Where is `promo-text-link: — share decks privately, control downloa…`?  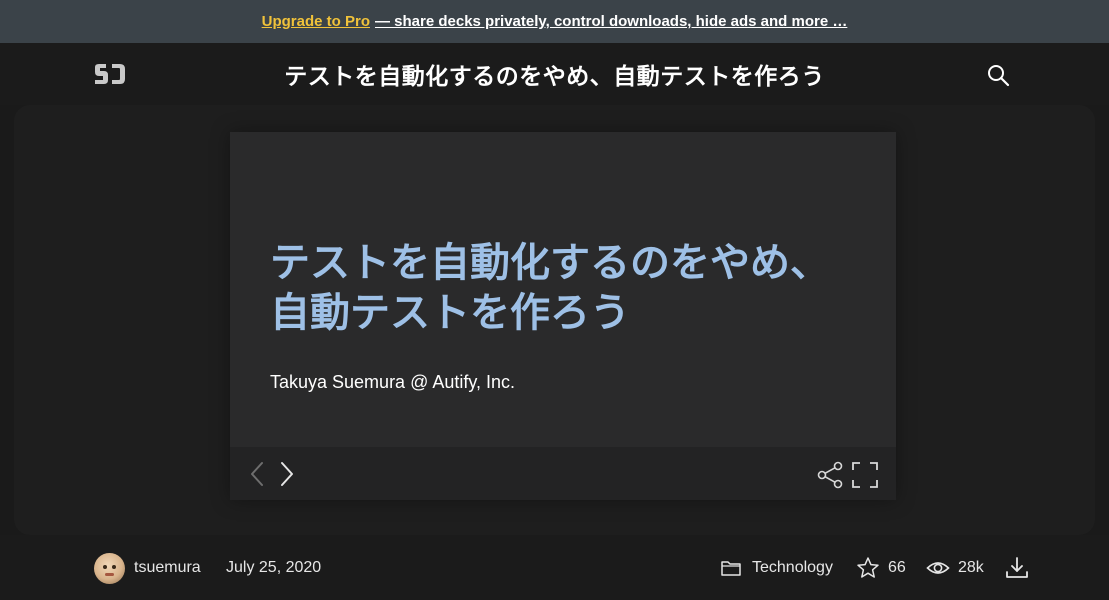
promo-text-link: — share decks privately, control downloa… is located at coordinates (611, 21).